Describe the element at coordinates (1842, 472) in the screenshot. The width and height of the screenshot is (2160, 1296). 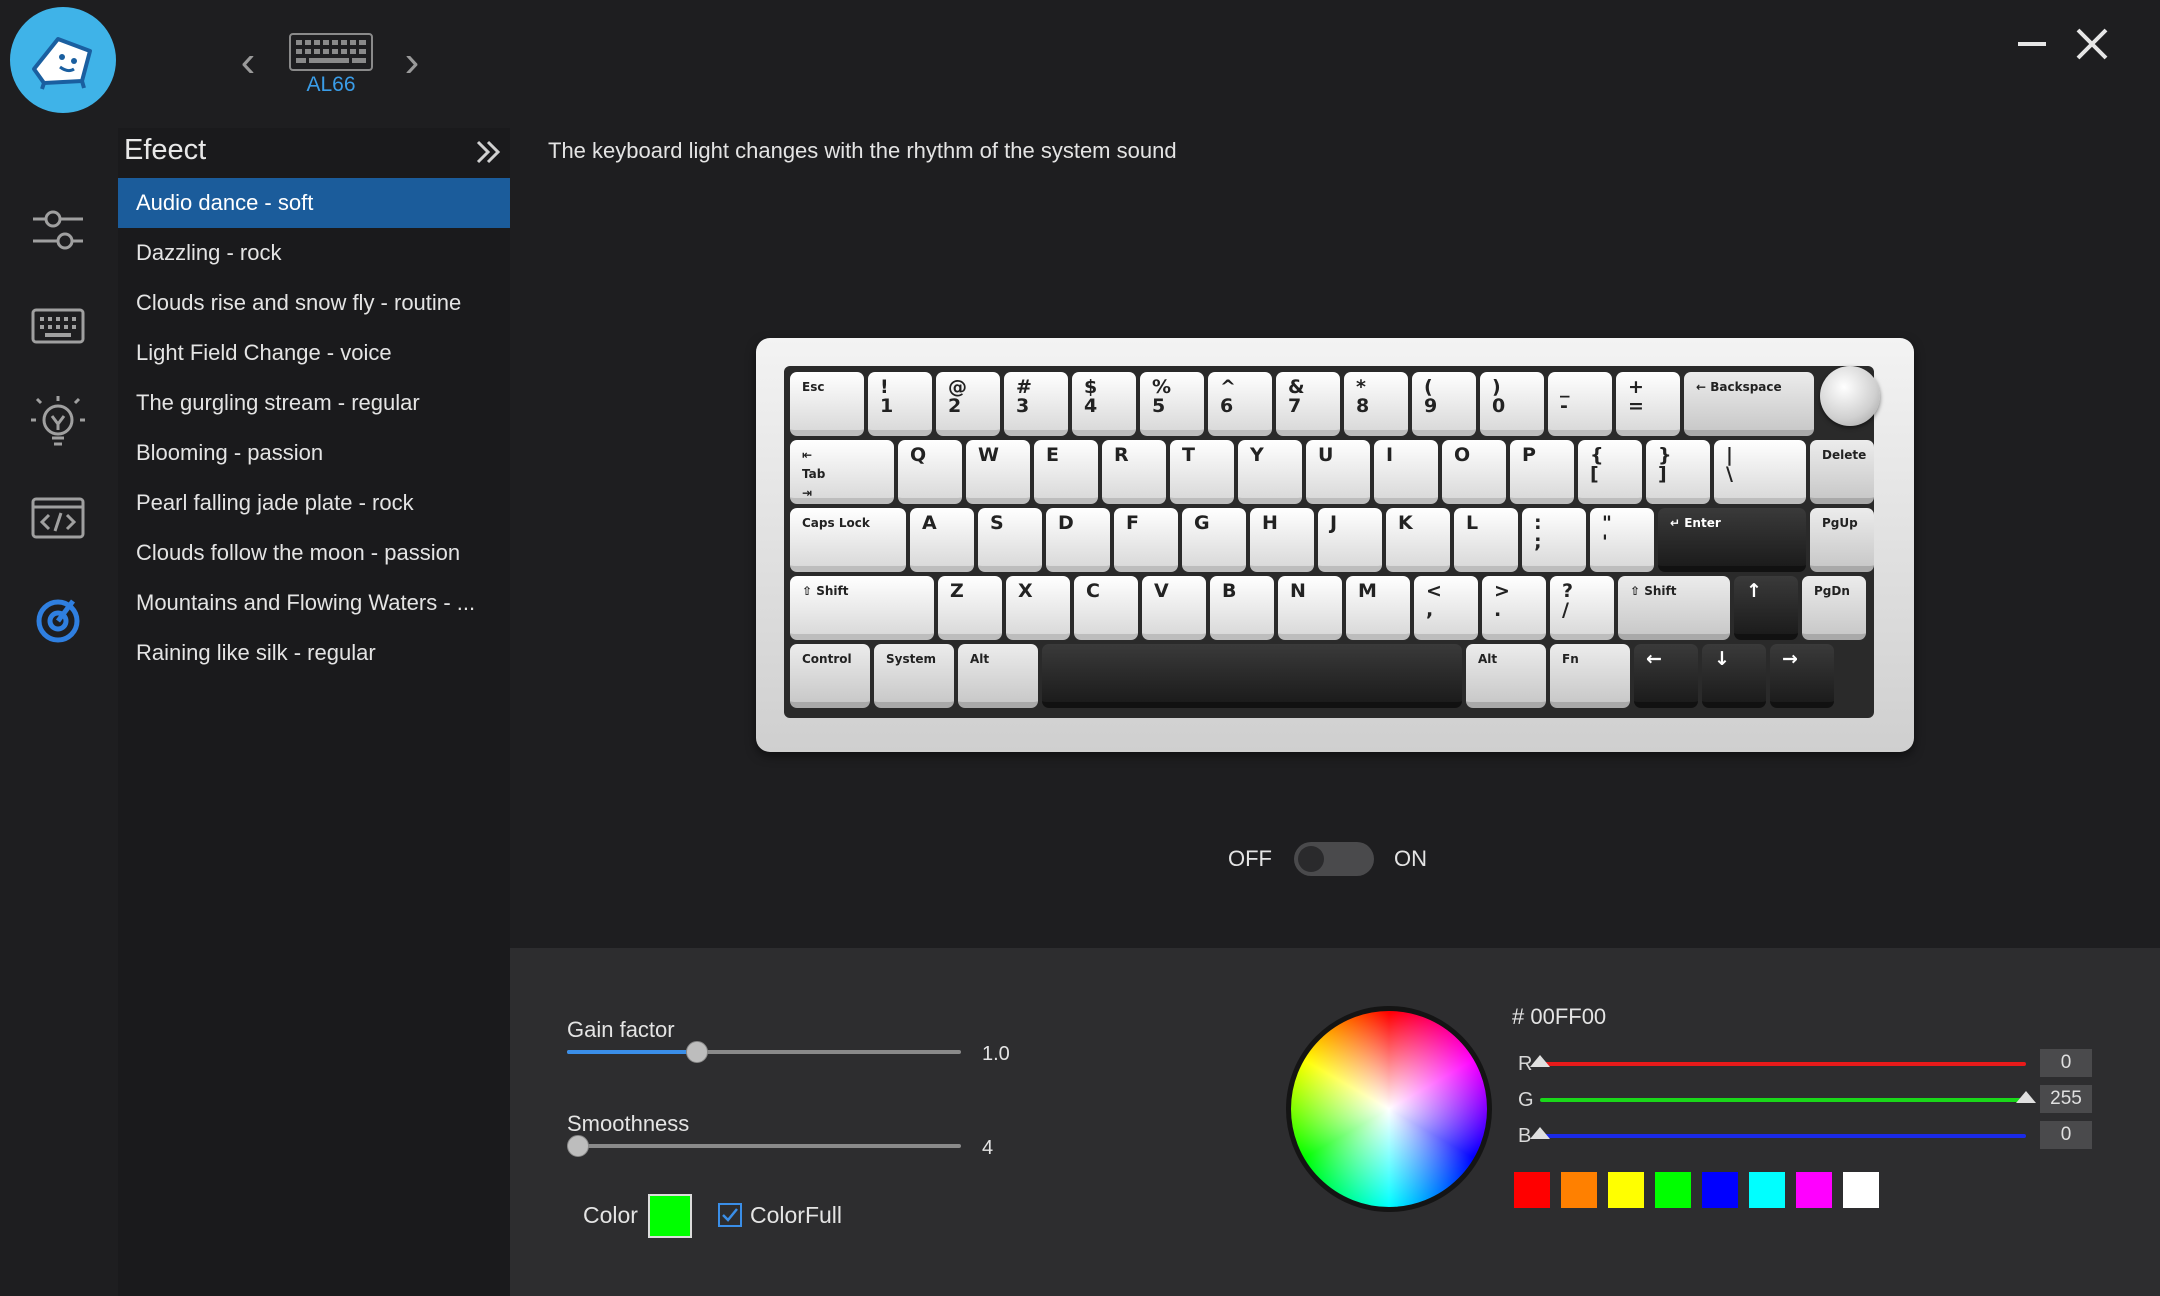
I see `keycap: Delete` at that location.